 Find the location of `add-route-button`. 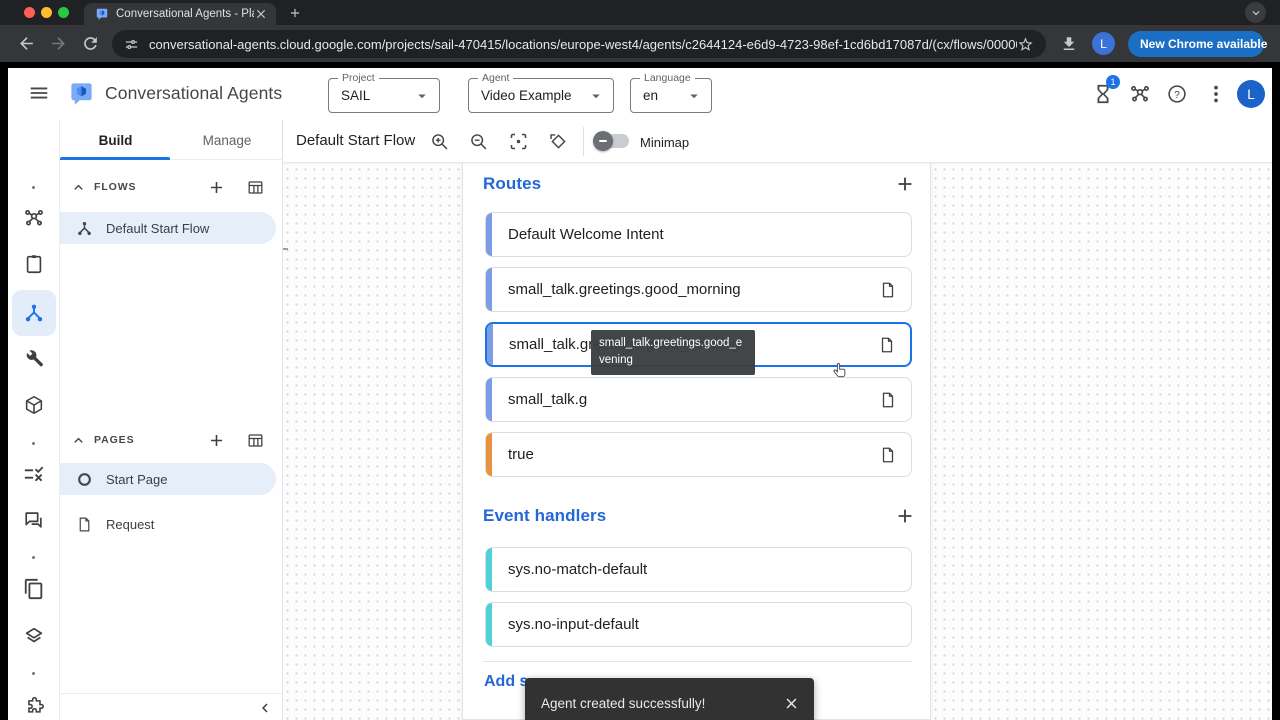

add-route-button is located at coordinates (905, 184).